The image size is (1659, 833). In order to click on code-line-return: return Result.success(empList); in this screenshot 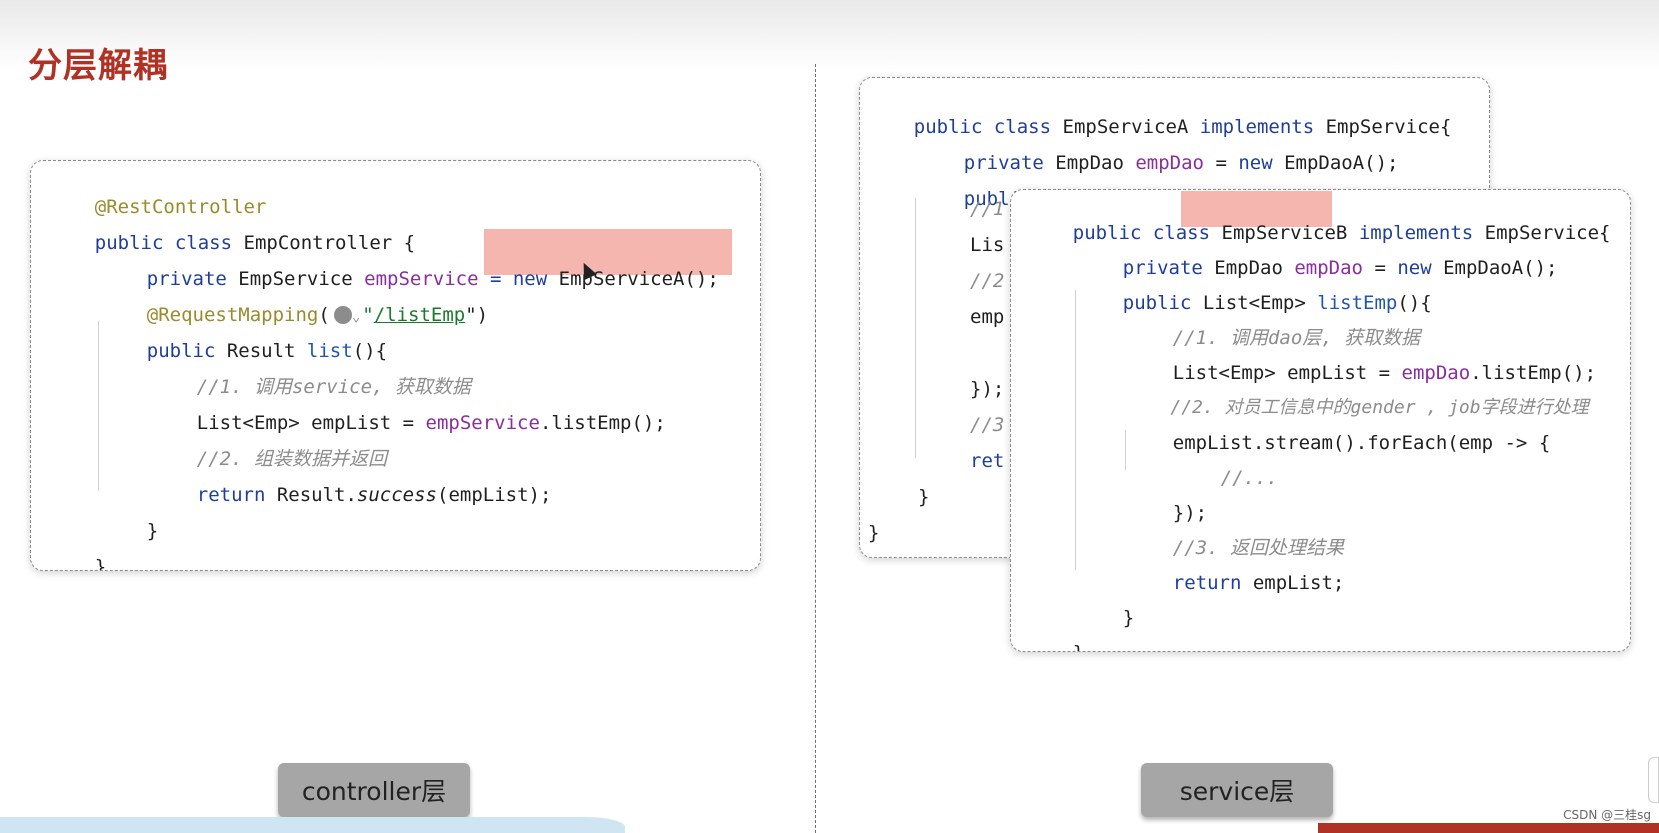, I will do `click(351, 495)`.